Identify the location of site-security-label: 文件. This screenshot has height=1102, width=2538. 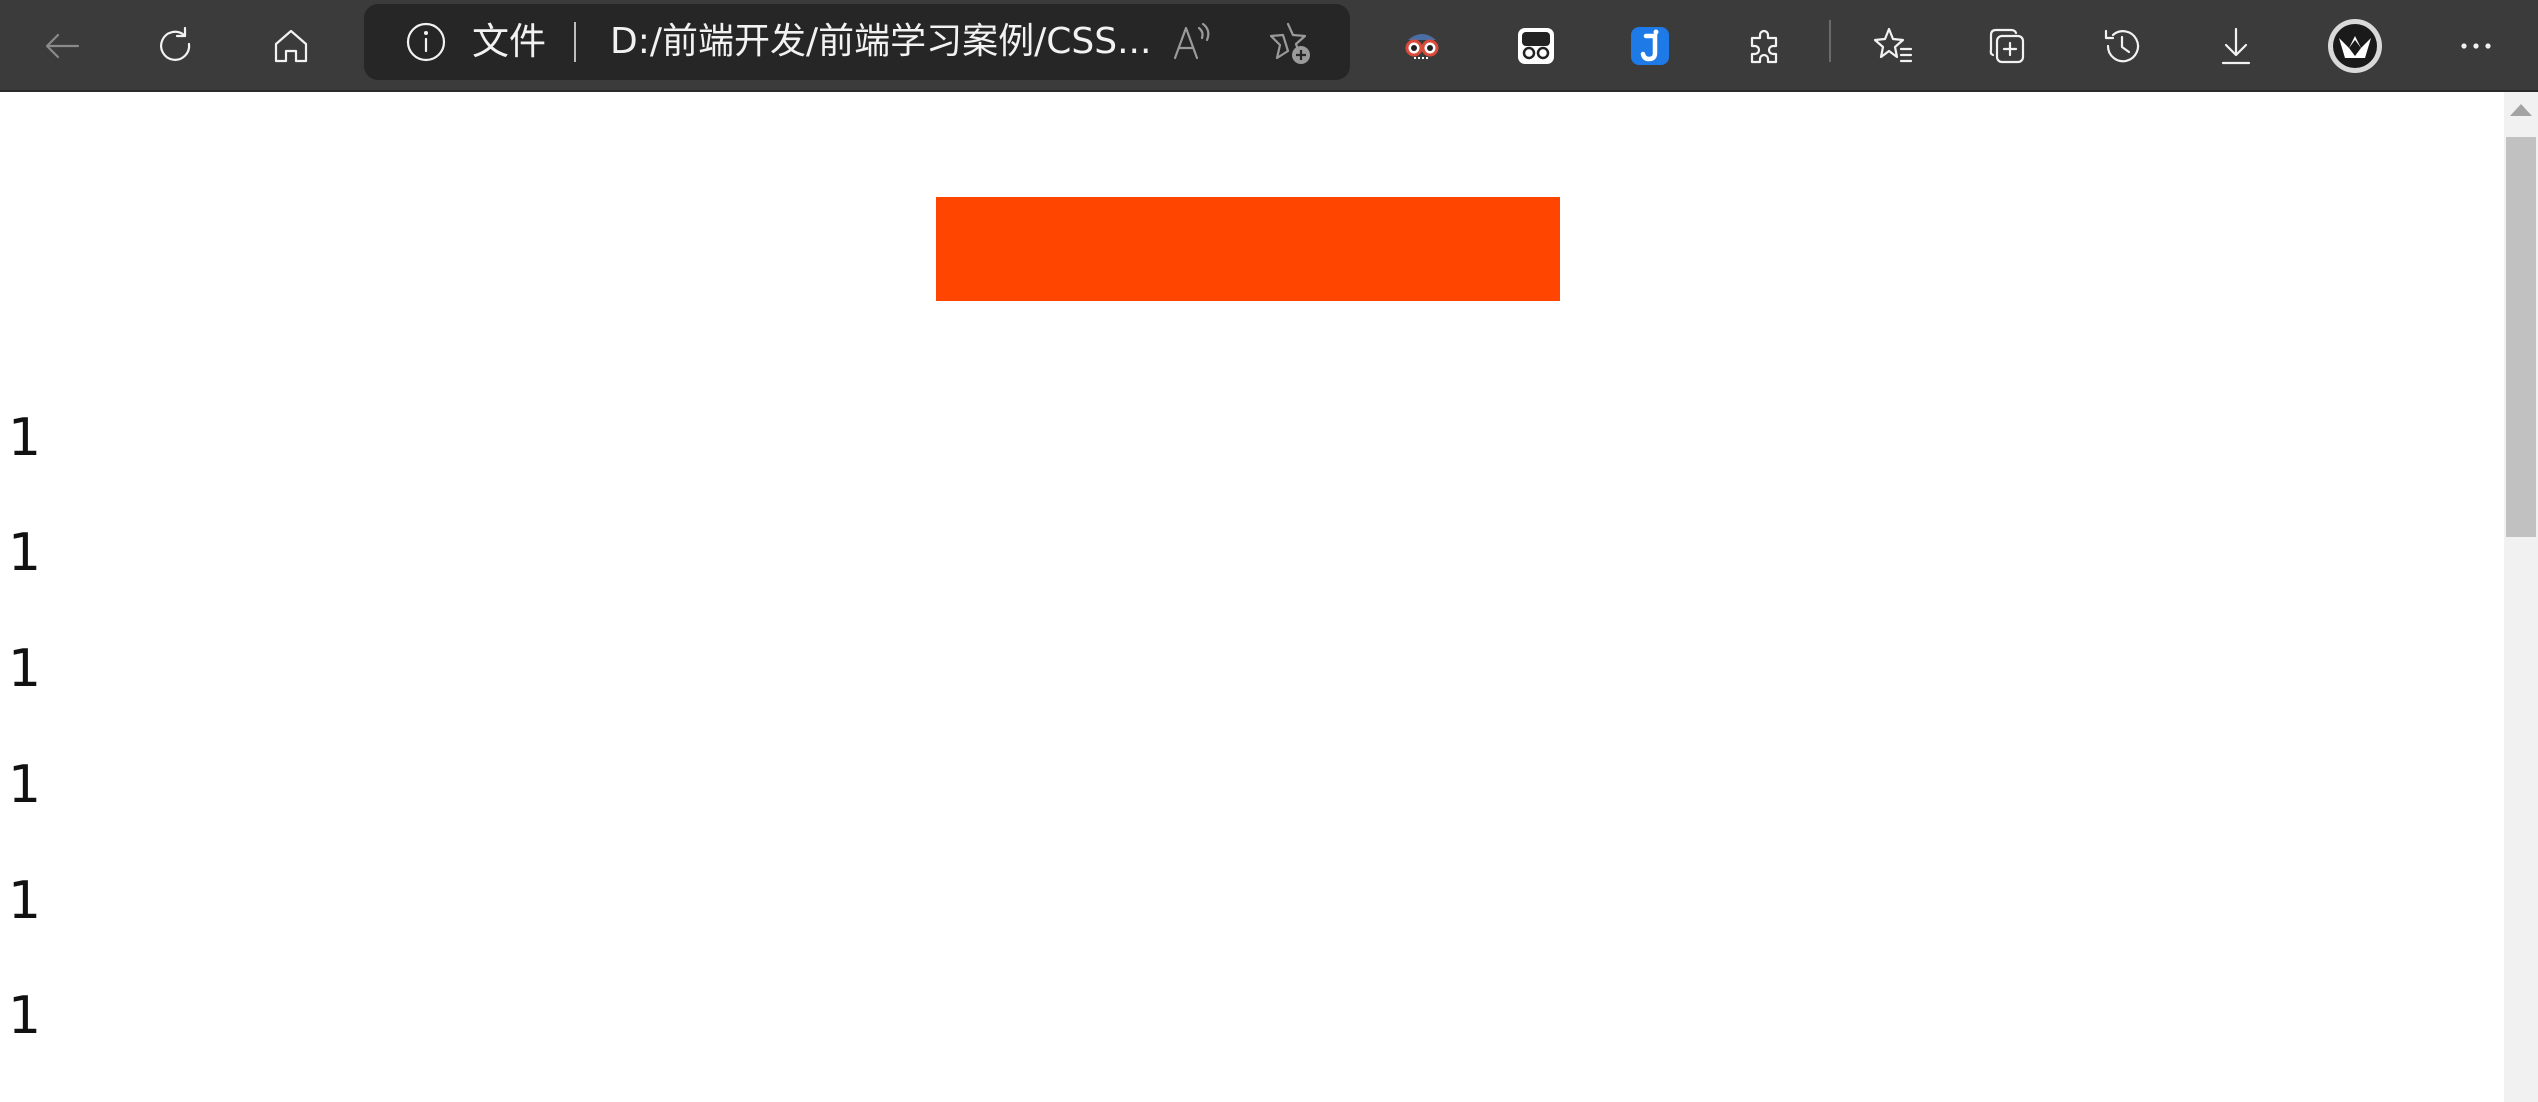
(509, 42).